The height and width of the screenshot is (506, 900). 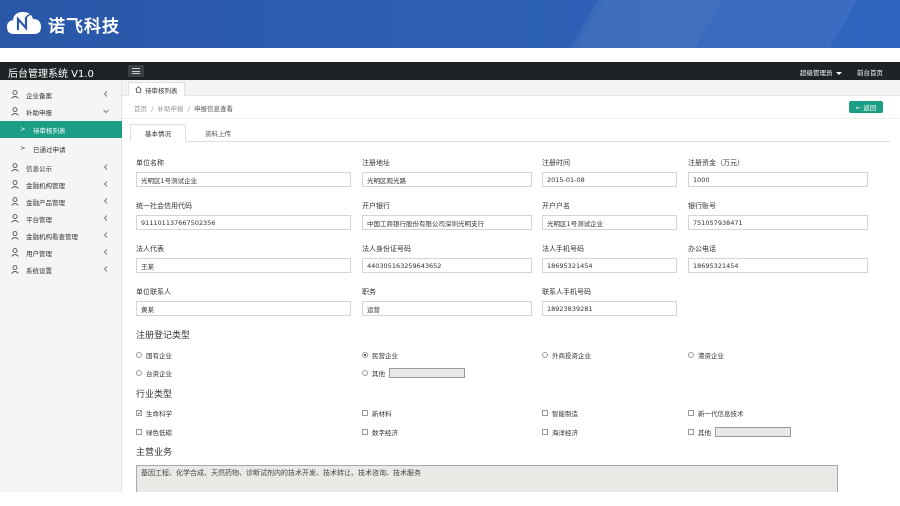 What do you see at coordinates (61, 129) in the screenshot?
I see `sidebar-sub-pending-list: > 待审核列表` at bounding box center [61, 129].